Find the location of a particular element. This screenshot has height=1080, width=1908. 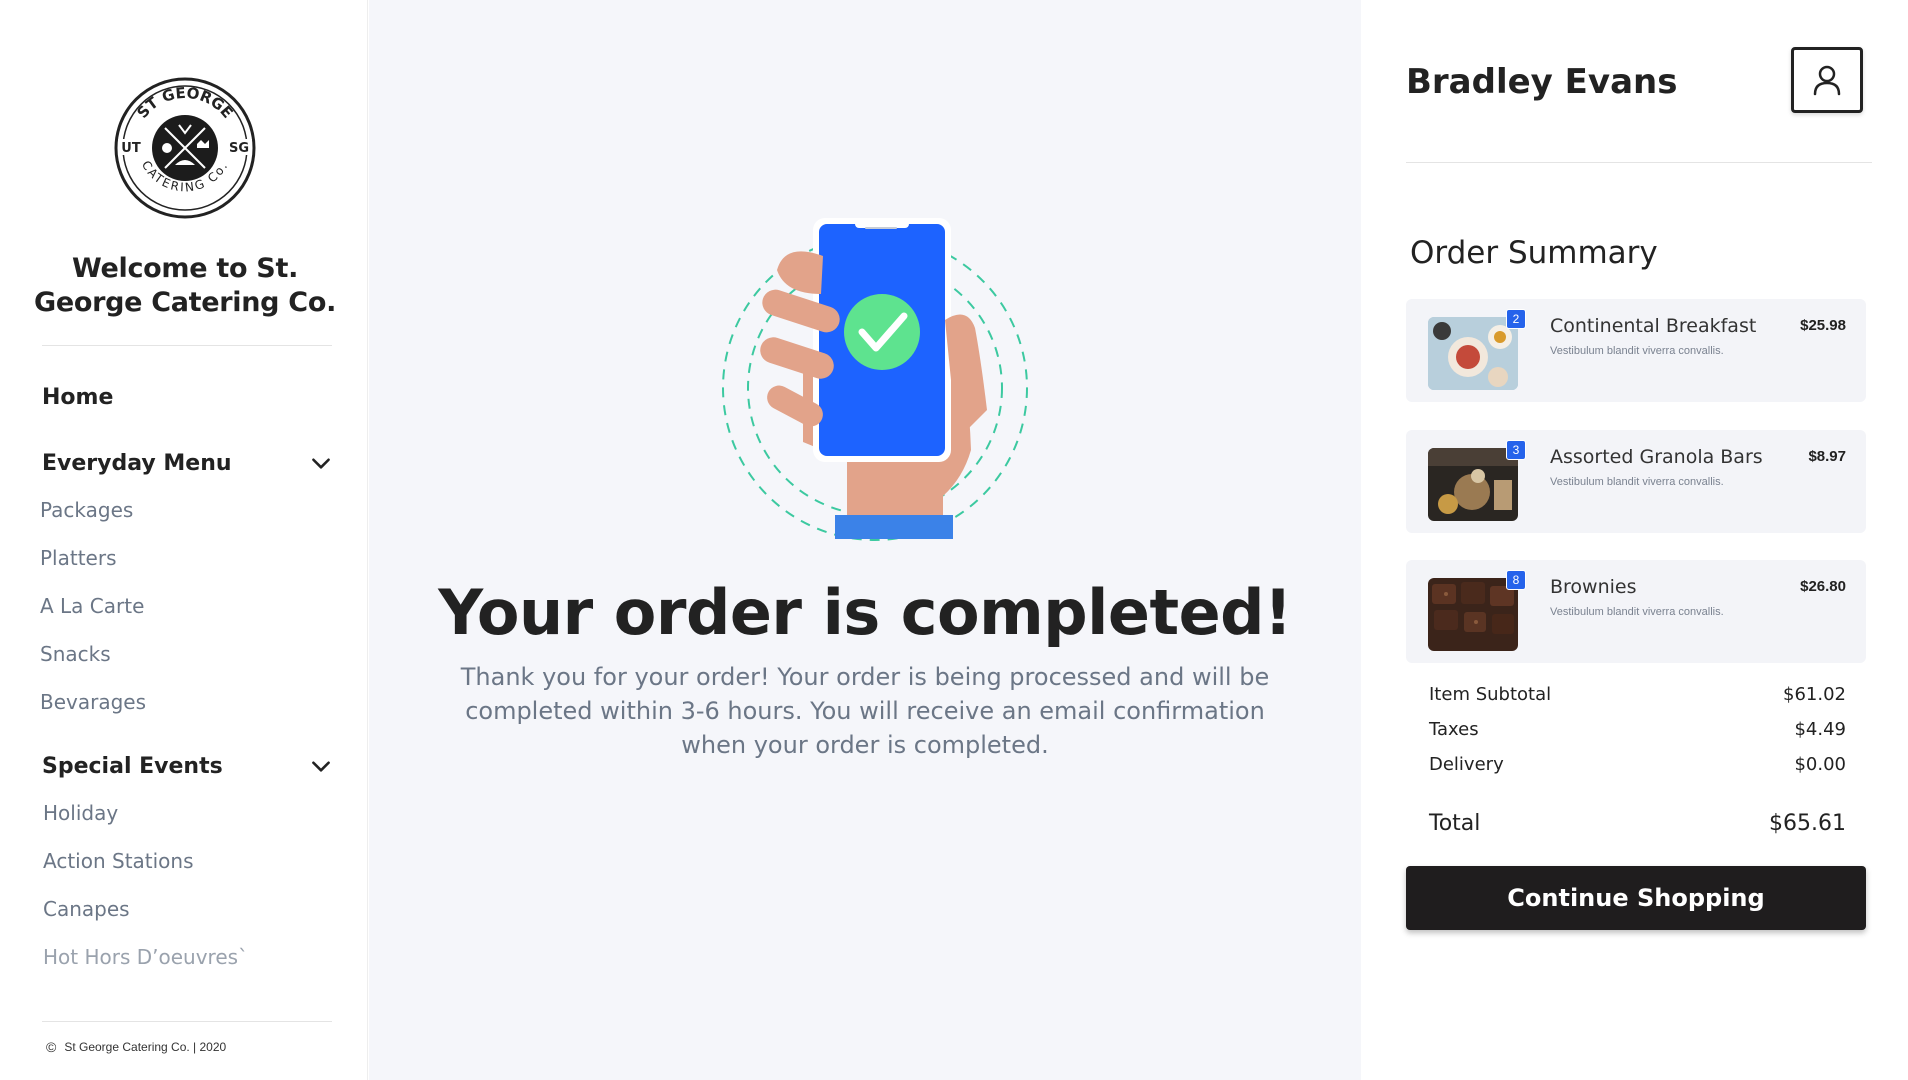

item-price: $25.98 is located at coordinates (1823, 325).